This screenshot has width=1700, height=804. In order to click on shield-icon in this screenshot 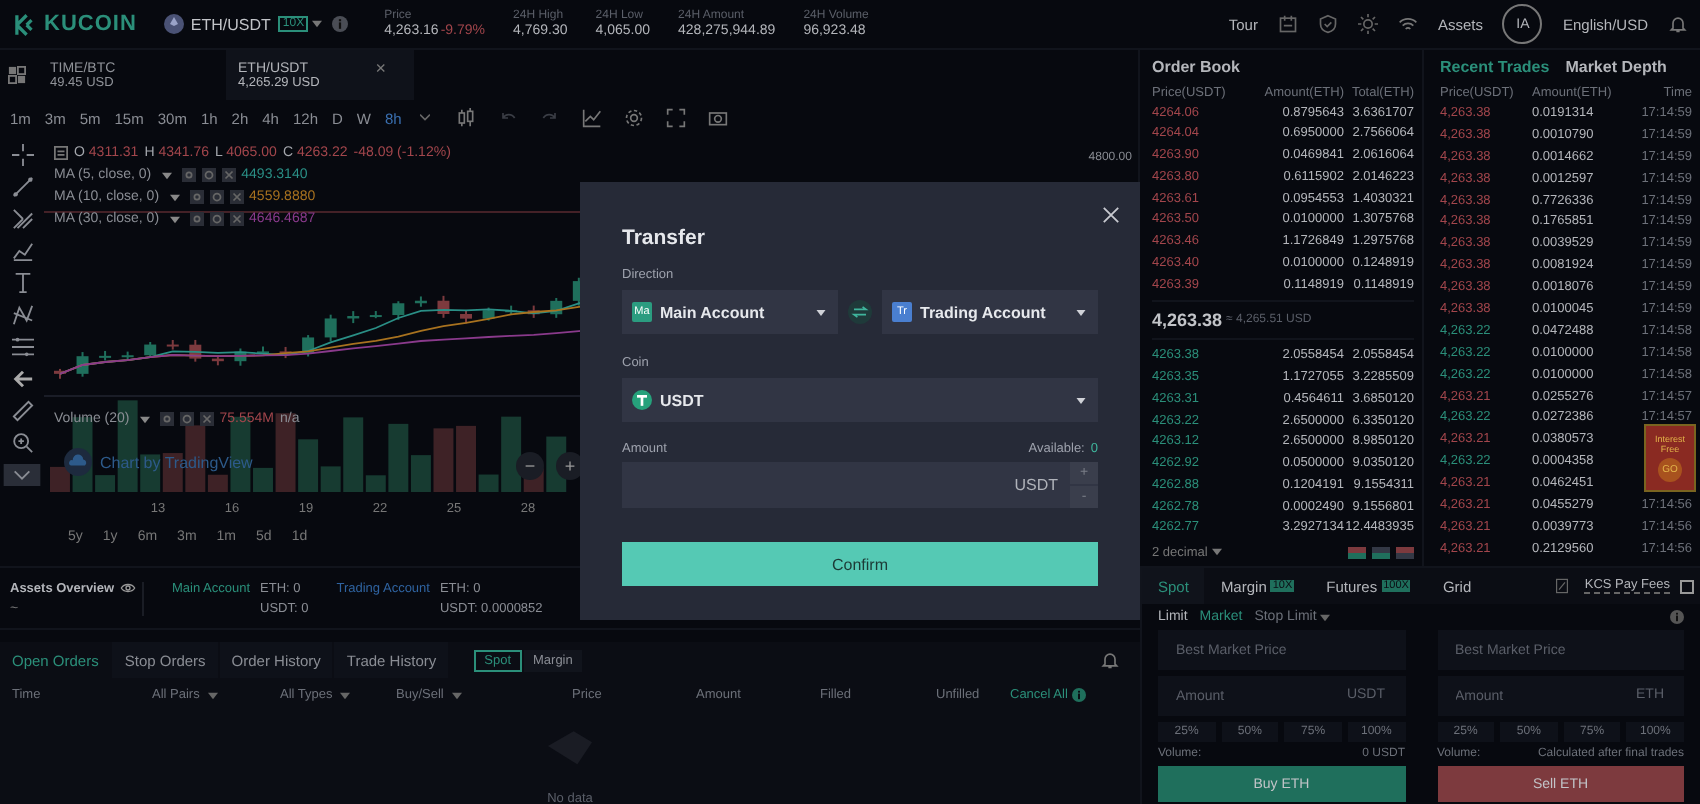, I will do `click(1327, 24)`.